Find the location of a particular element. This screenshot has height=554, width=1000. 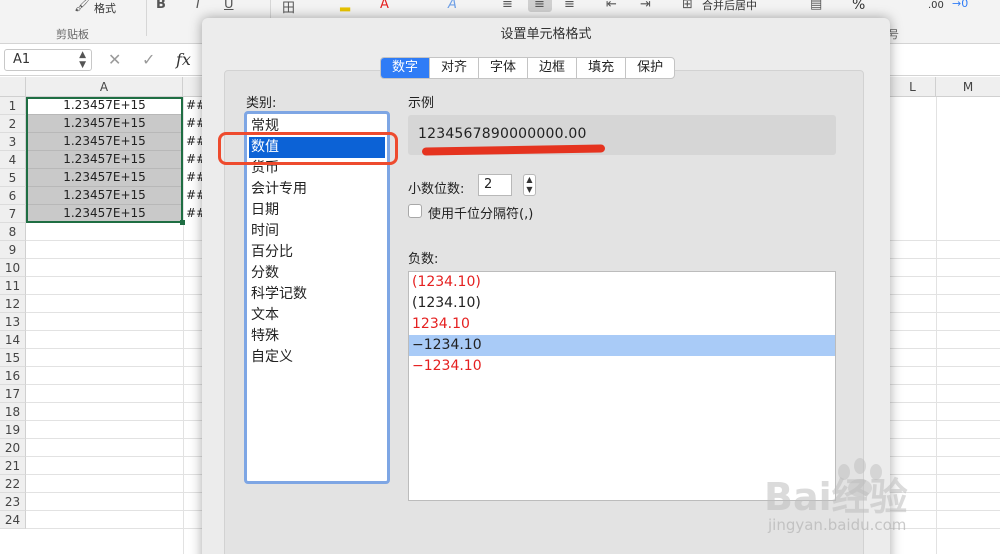

align-right-icon: ≡ is located at coordinates (569, 6).